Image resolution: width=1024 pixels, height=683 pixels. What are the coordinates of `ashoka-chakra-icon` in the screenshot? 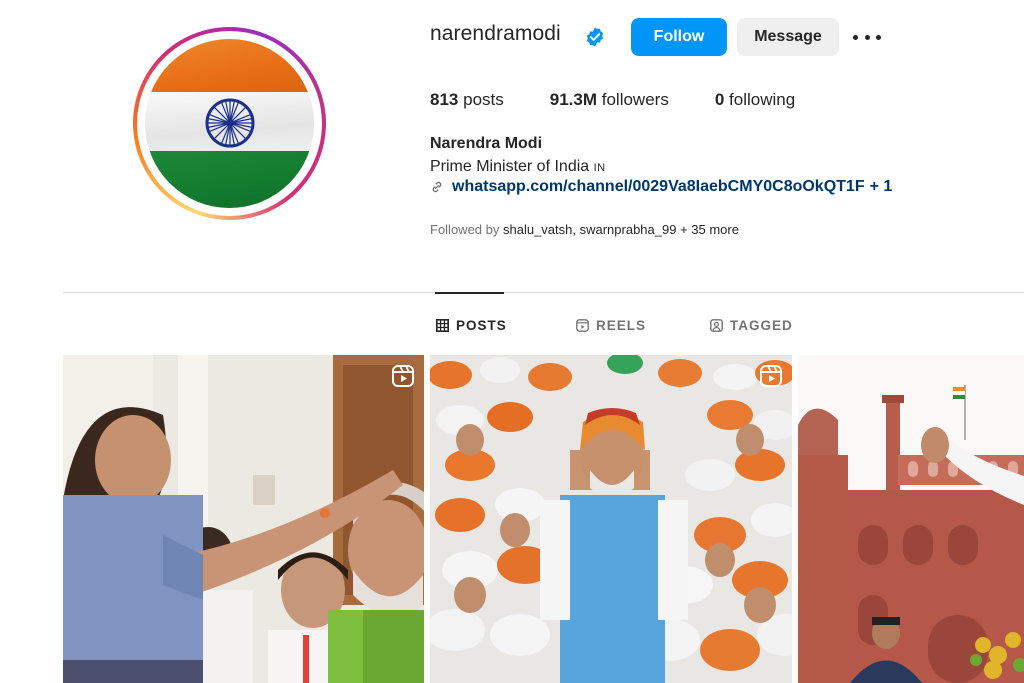 It's located at (230, 123).